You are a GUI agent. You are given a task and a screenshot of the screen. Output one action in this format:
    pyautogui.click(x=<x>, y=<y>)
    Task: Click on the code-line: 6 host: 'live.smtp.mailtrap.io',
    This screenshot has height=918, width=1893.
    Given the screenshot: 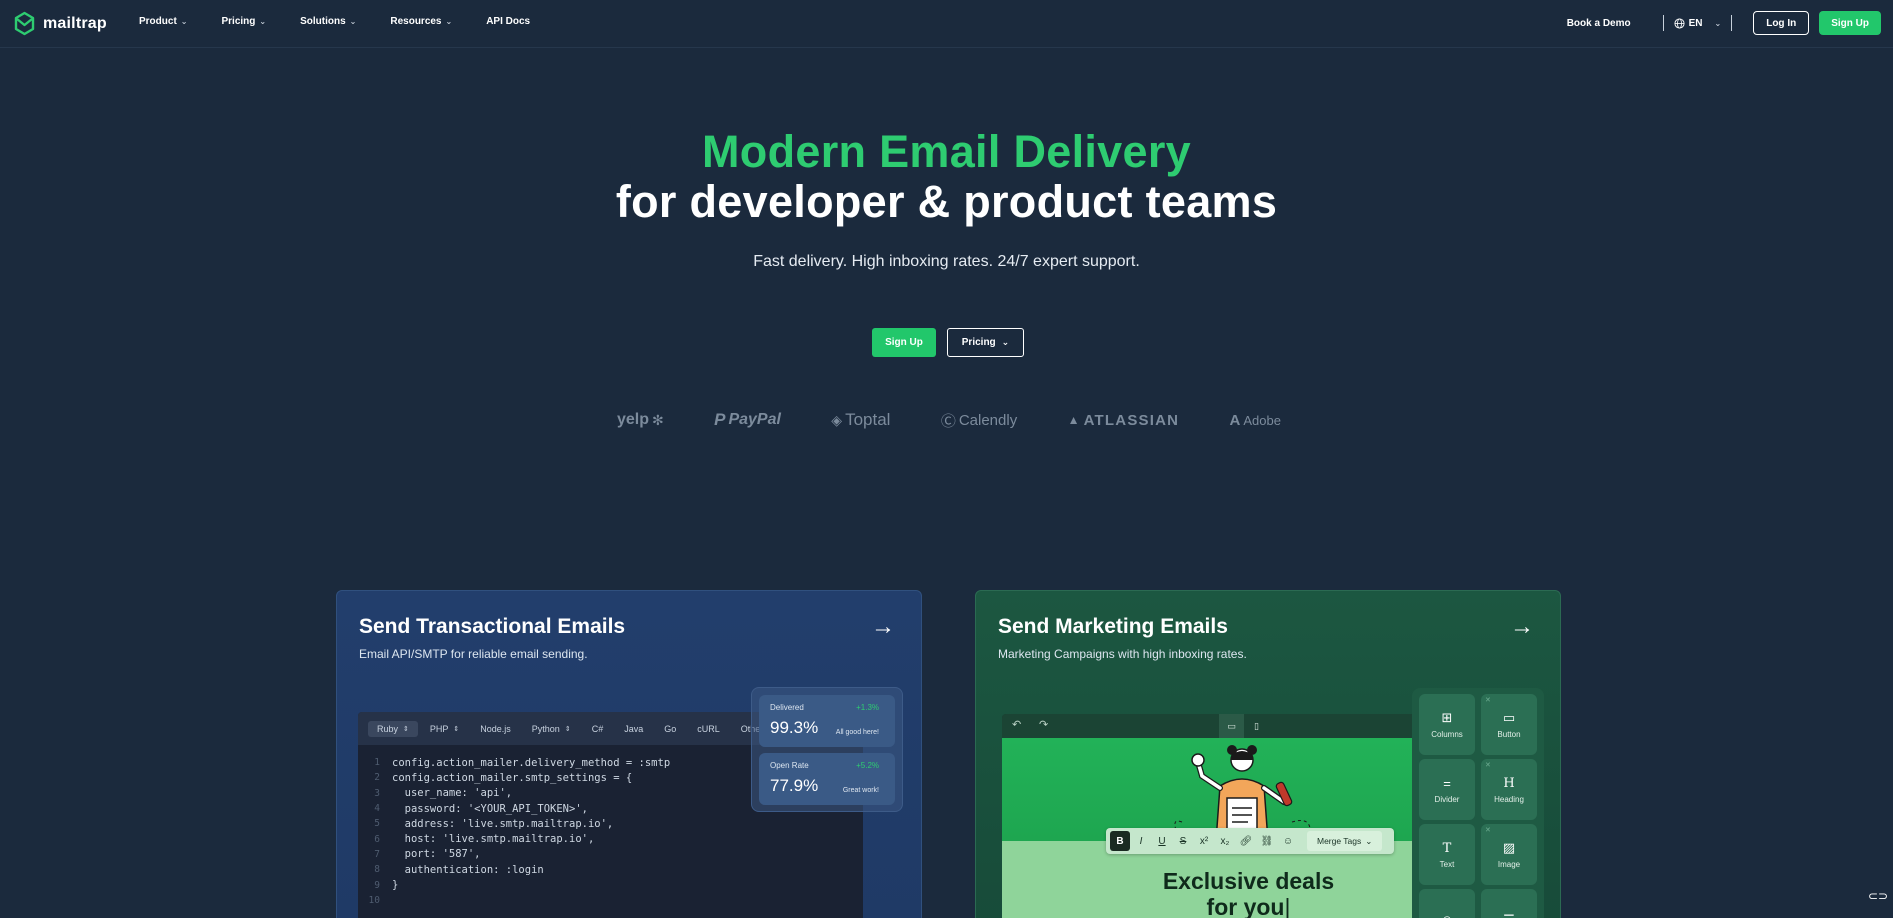 What is the action you would take?
    pyautogui.click(x=610, y=838)
    